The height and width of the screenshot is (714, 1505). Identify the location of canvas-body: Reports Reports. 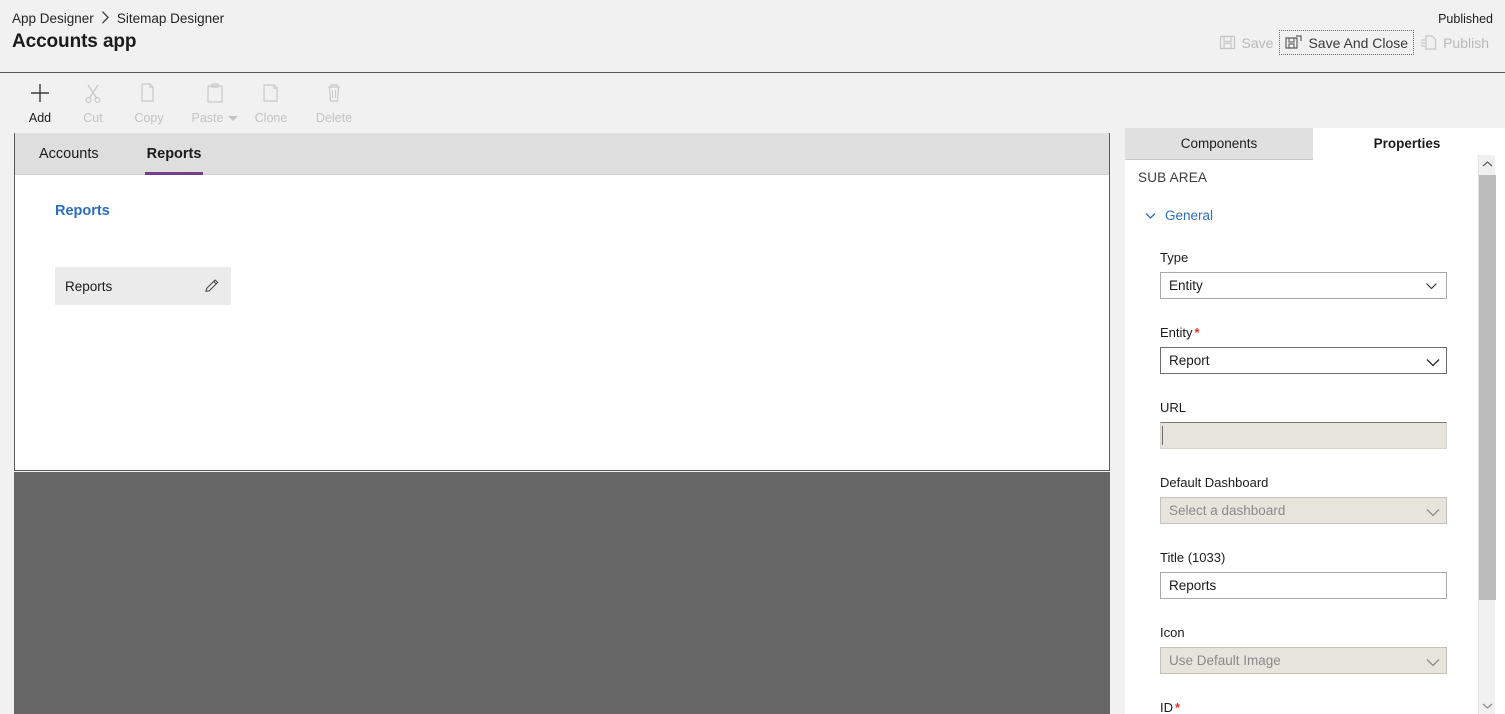
(562, 240).